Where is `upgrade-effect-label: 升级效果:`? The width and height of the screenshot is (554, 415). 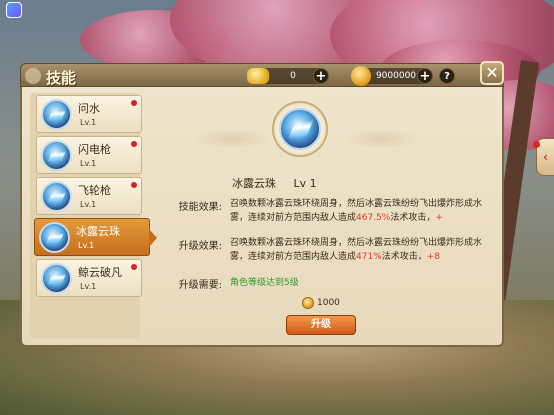
upgrade-effect-label: 升级效果: is located at coordinates (200, 246).